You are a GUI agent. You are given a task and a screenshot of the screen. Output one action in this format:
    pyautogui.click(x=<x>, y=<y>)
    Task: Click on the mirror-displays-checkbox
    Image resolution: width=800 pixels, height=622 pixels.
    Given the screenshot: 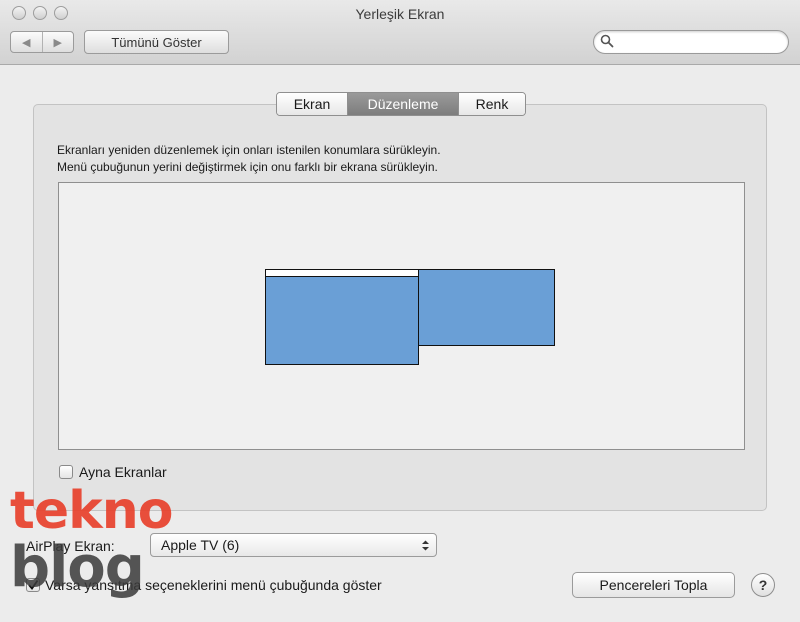 What is the action you would take?
    pyautogui.click(x=66, y=472)
    